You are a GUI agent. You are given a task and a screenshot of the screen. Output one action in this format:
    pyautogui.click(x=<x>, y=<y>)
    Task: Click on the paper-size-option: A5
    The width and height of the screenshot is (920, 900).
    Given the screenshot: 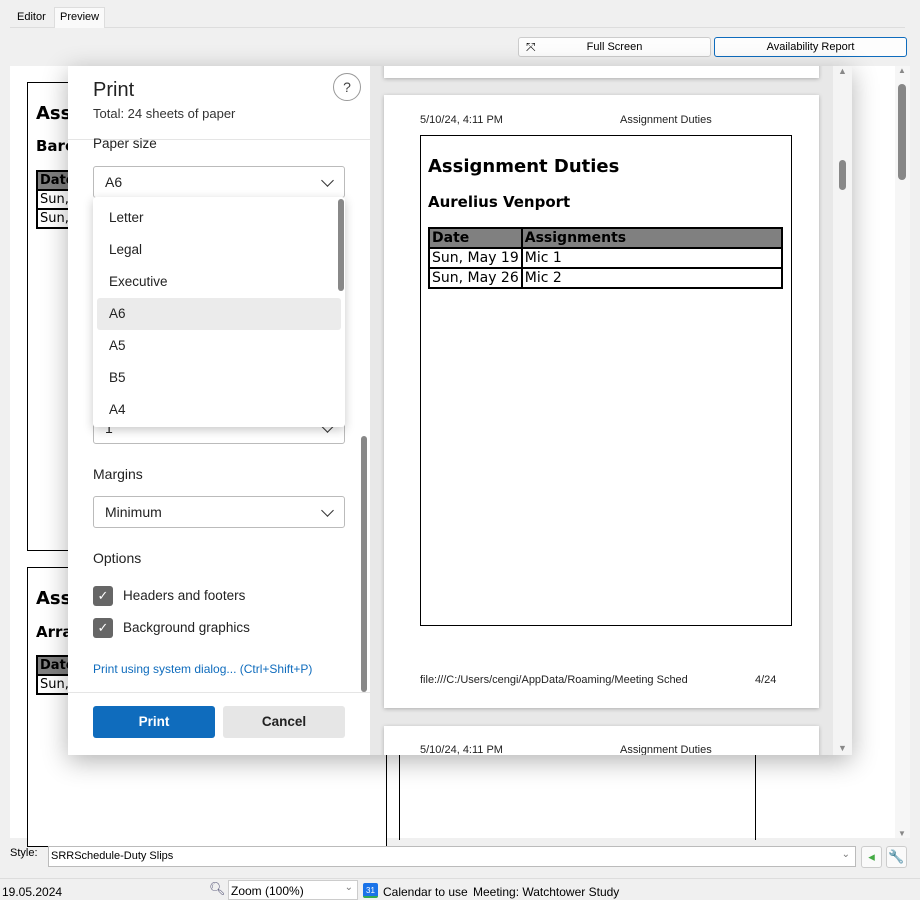 What is the action you would take?
    pyautogui.click(x=219, y=346)
    